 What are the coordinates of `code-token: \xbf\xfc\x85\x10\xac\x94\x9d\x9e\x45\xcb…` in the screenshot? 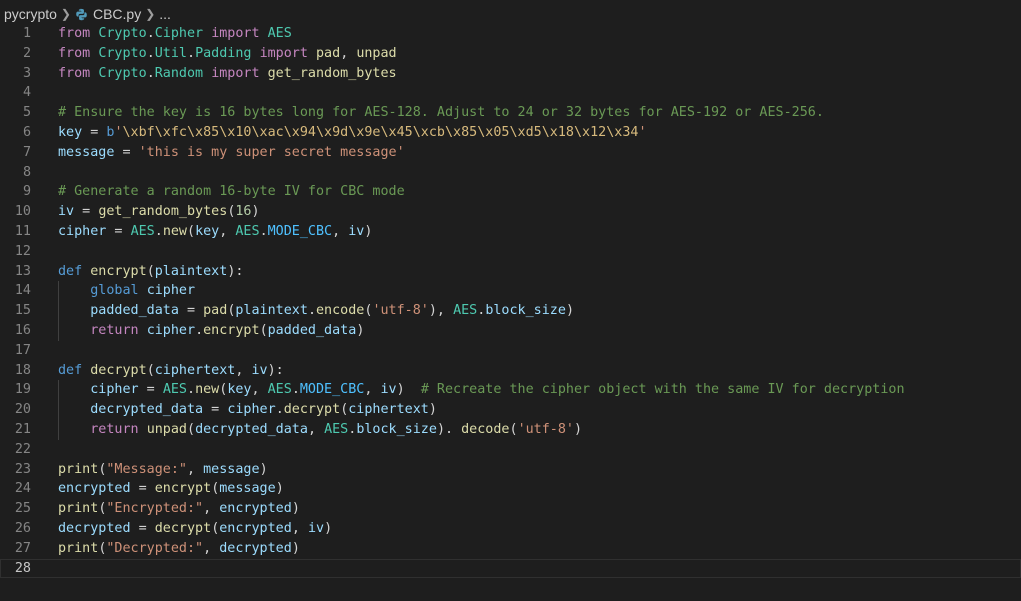 It's located at (380, 132).